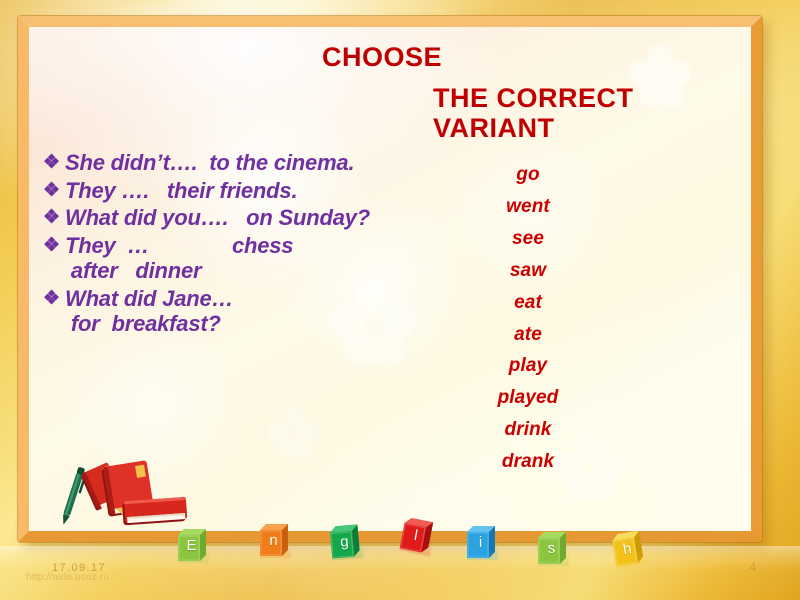  Describe the element at coordinates (533, 97) in the screenshot. I see `title-line-2: THE CORRECT` at that location.